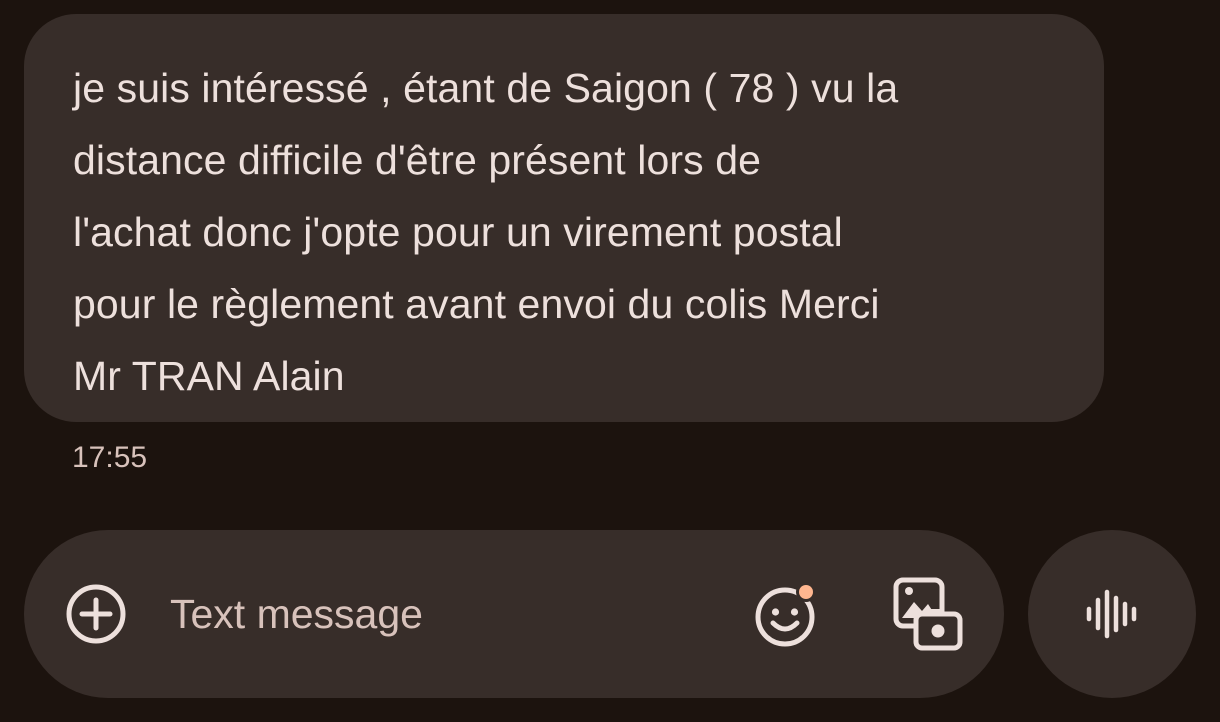  What do you see at coordinates (450, 614) in the screenshot?
I see `text-message-input` at bounding box center [450, 614].